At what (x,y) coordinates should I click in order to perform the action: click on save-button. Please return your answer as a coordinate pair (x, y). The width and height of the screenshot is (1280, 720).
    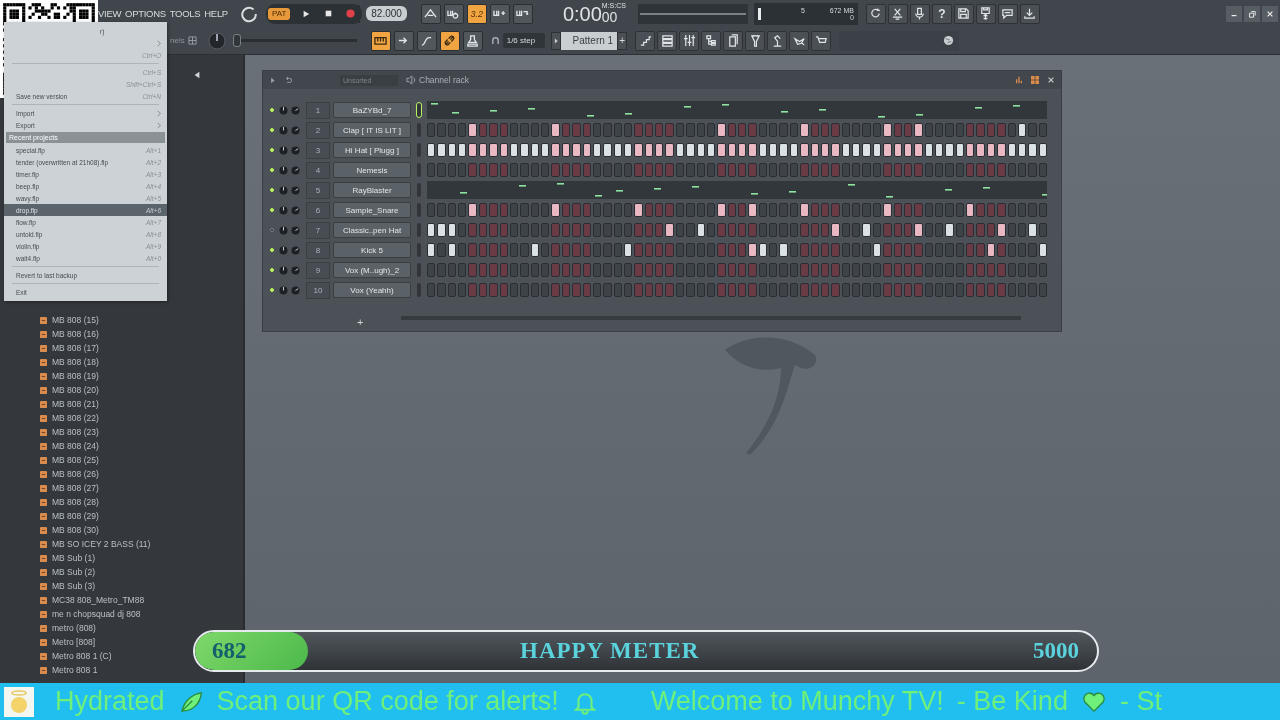
    Looking at the image, I should click on (963, 13).